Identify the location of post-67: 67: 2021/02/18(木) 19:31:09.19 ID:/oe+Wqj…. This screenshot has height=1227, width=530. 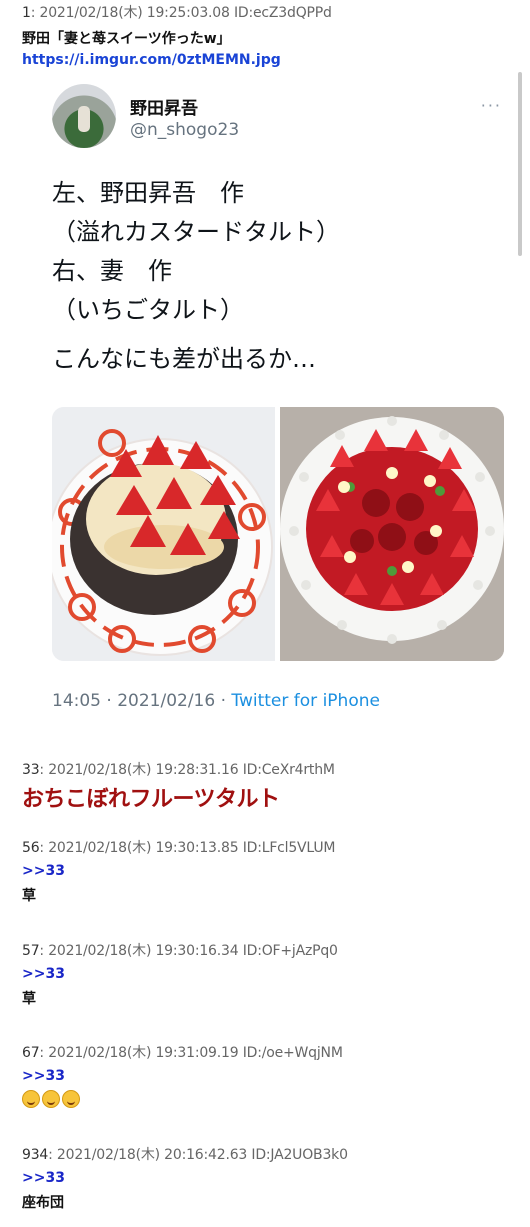
(271, 1075).